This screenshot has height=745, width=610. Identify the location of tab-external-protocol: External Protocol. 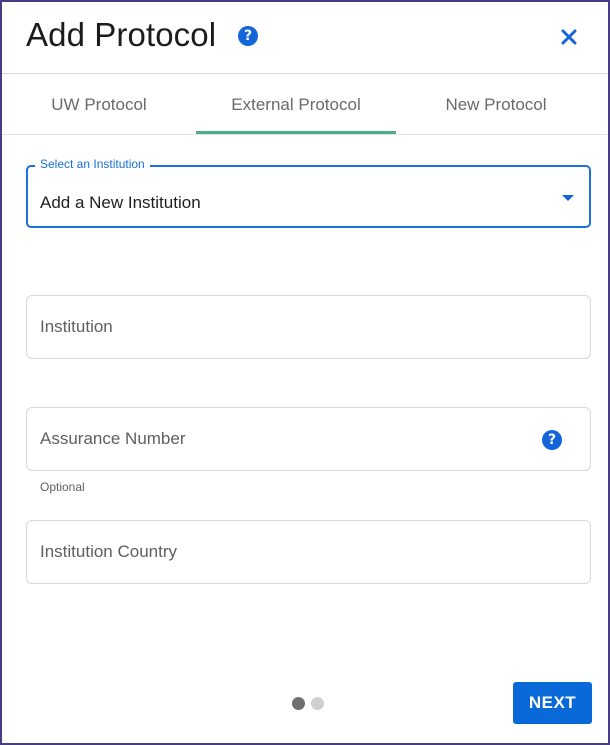
(296, 105).